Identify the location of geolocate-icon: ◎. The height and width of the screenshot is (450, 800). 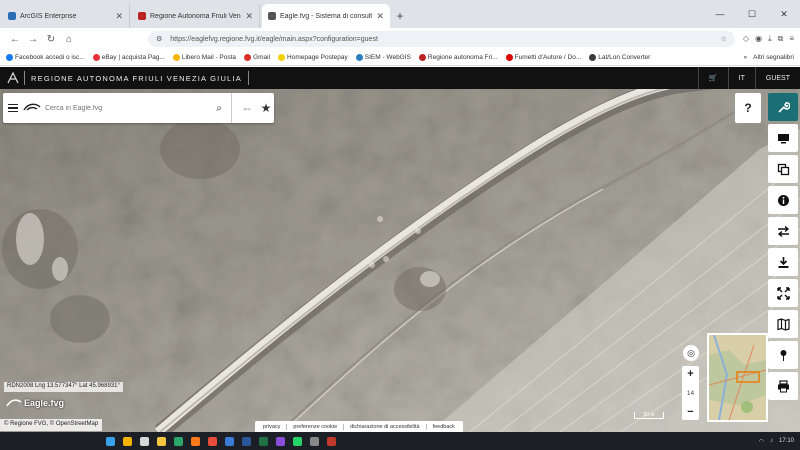
(691, 353).